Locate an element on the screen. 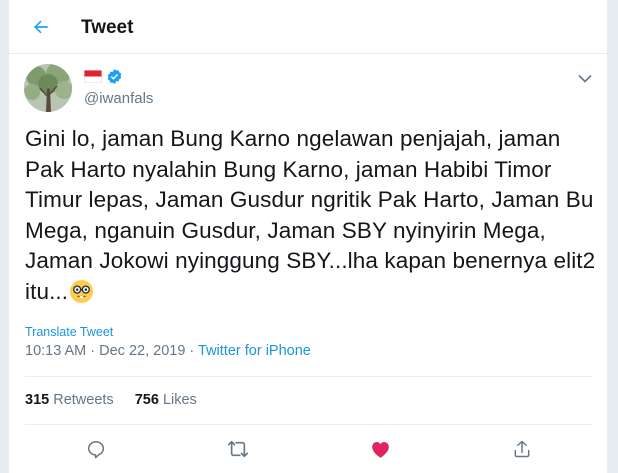 This screenshot has width=618, height=473. avatar-image is located at coordinates (48, 88).